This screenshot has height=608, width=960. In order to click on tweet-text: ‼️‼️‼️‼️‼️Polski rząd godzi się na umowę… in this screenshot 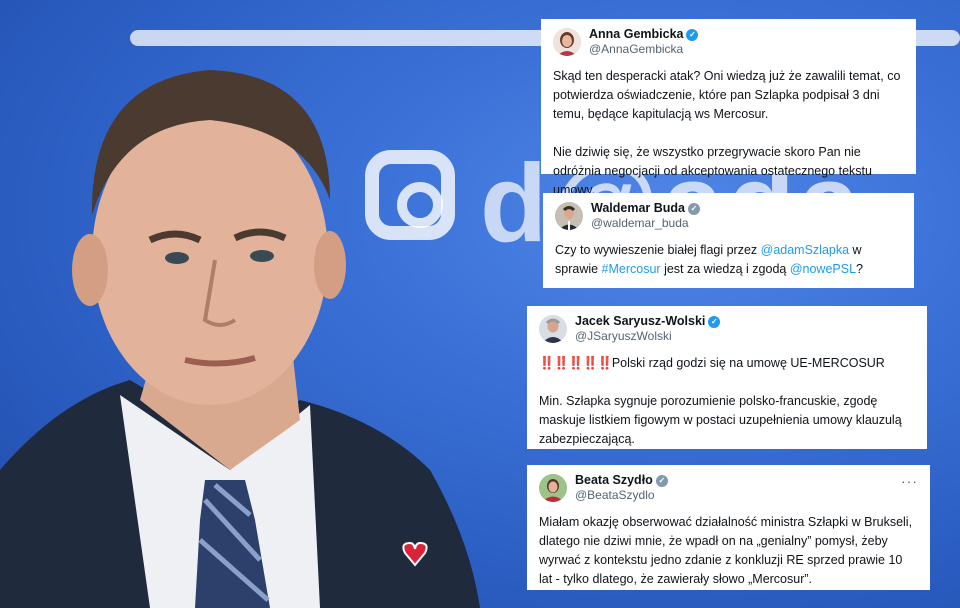, I will do `click(727, 401)`.